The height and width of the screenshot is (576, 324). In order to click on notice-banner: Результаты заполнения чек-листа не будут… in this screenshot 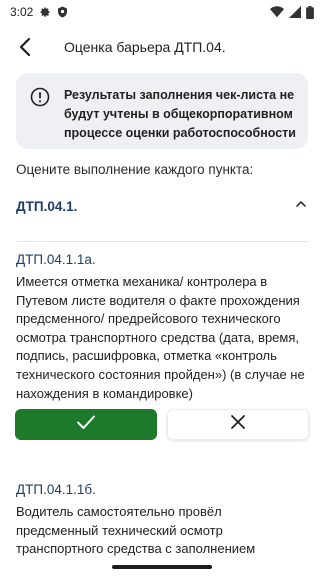, I will do `click(162, 111)`.